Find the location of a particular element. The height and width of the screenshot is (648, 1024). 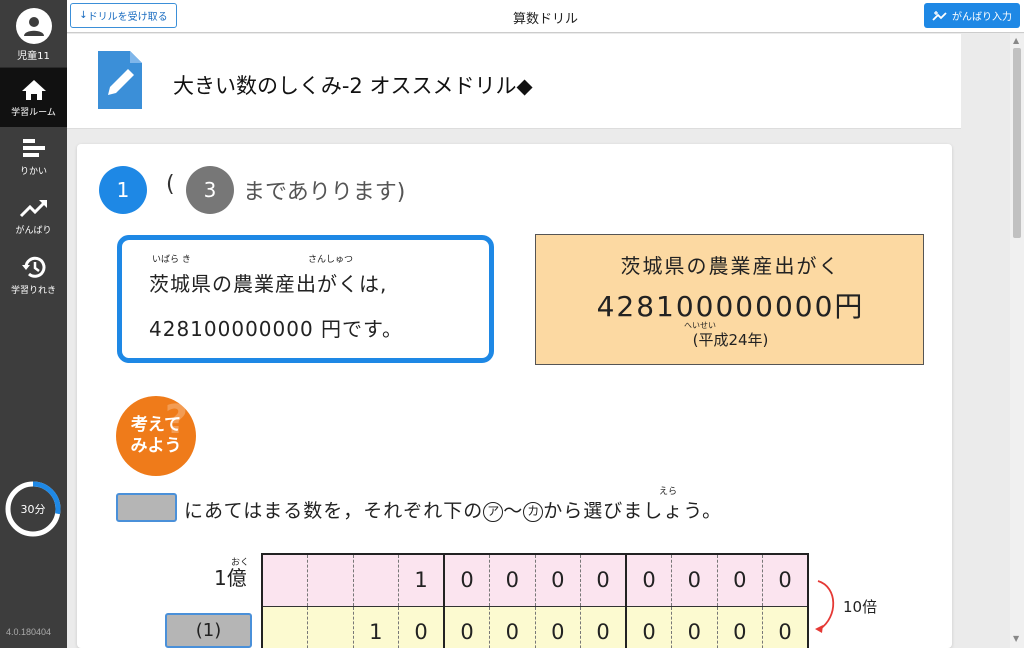

question-total-text: までありります) is located at coordinates (324, 192).